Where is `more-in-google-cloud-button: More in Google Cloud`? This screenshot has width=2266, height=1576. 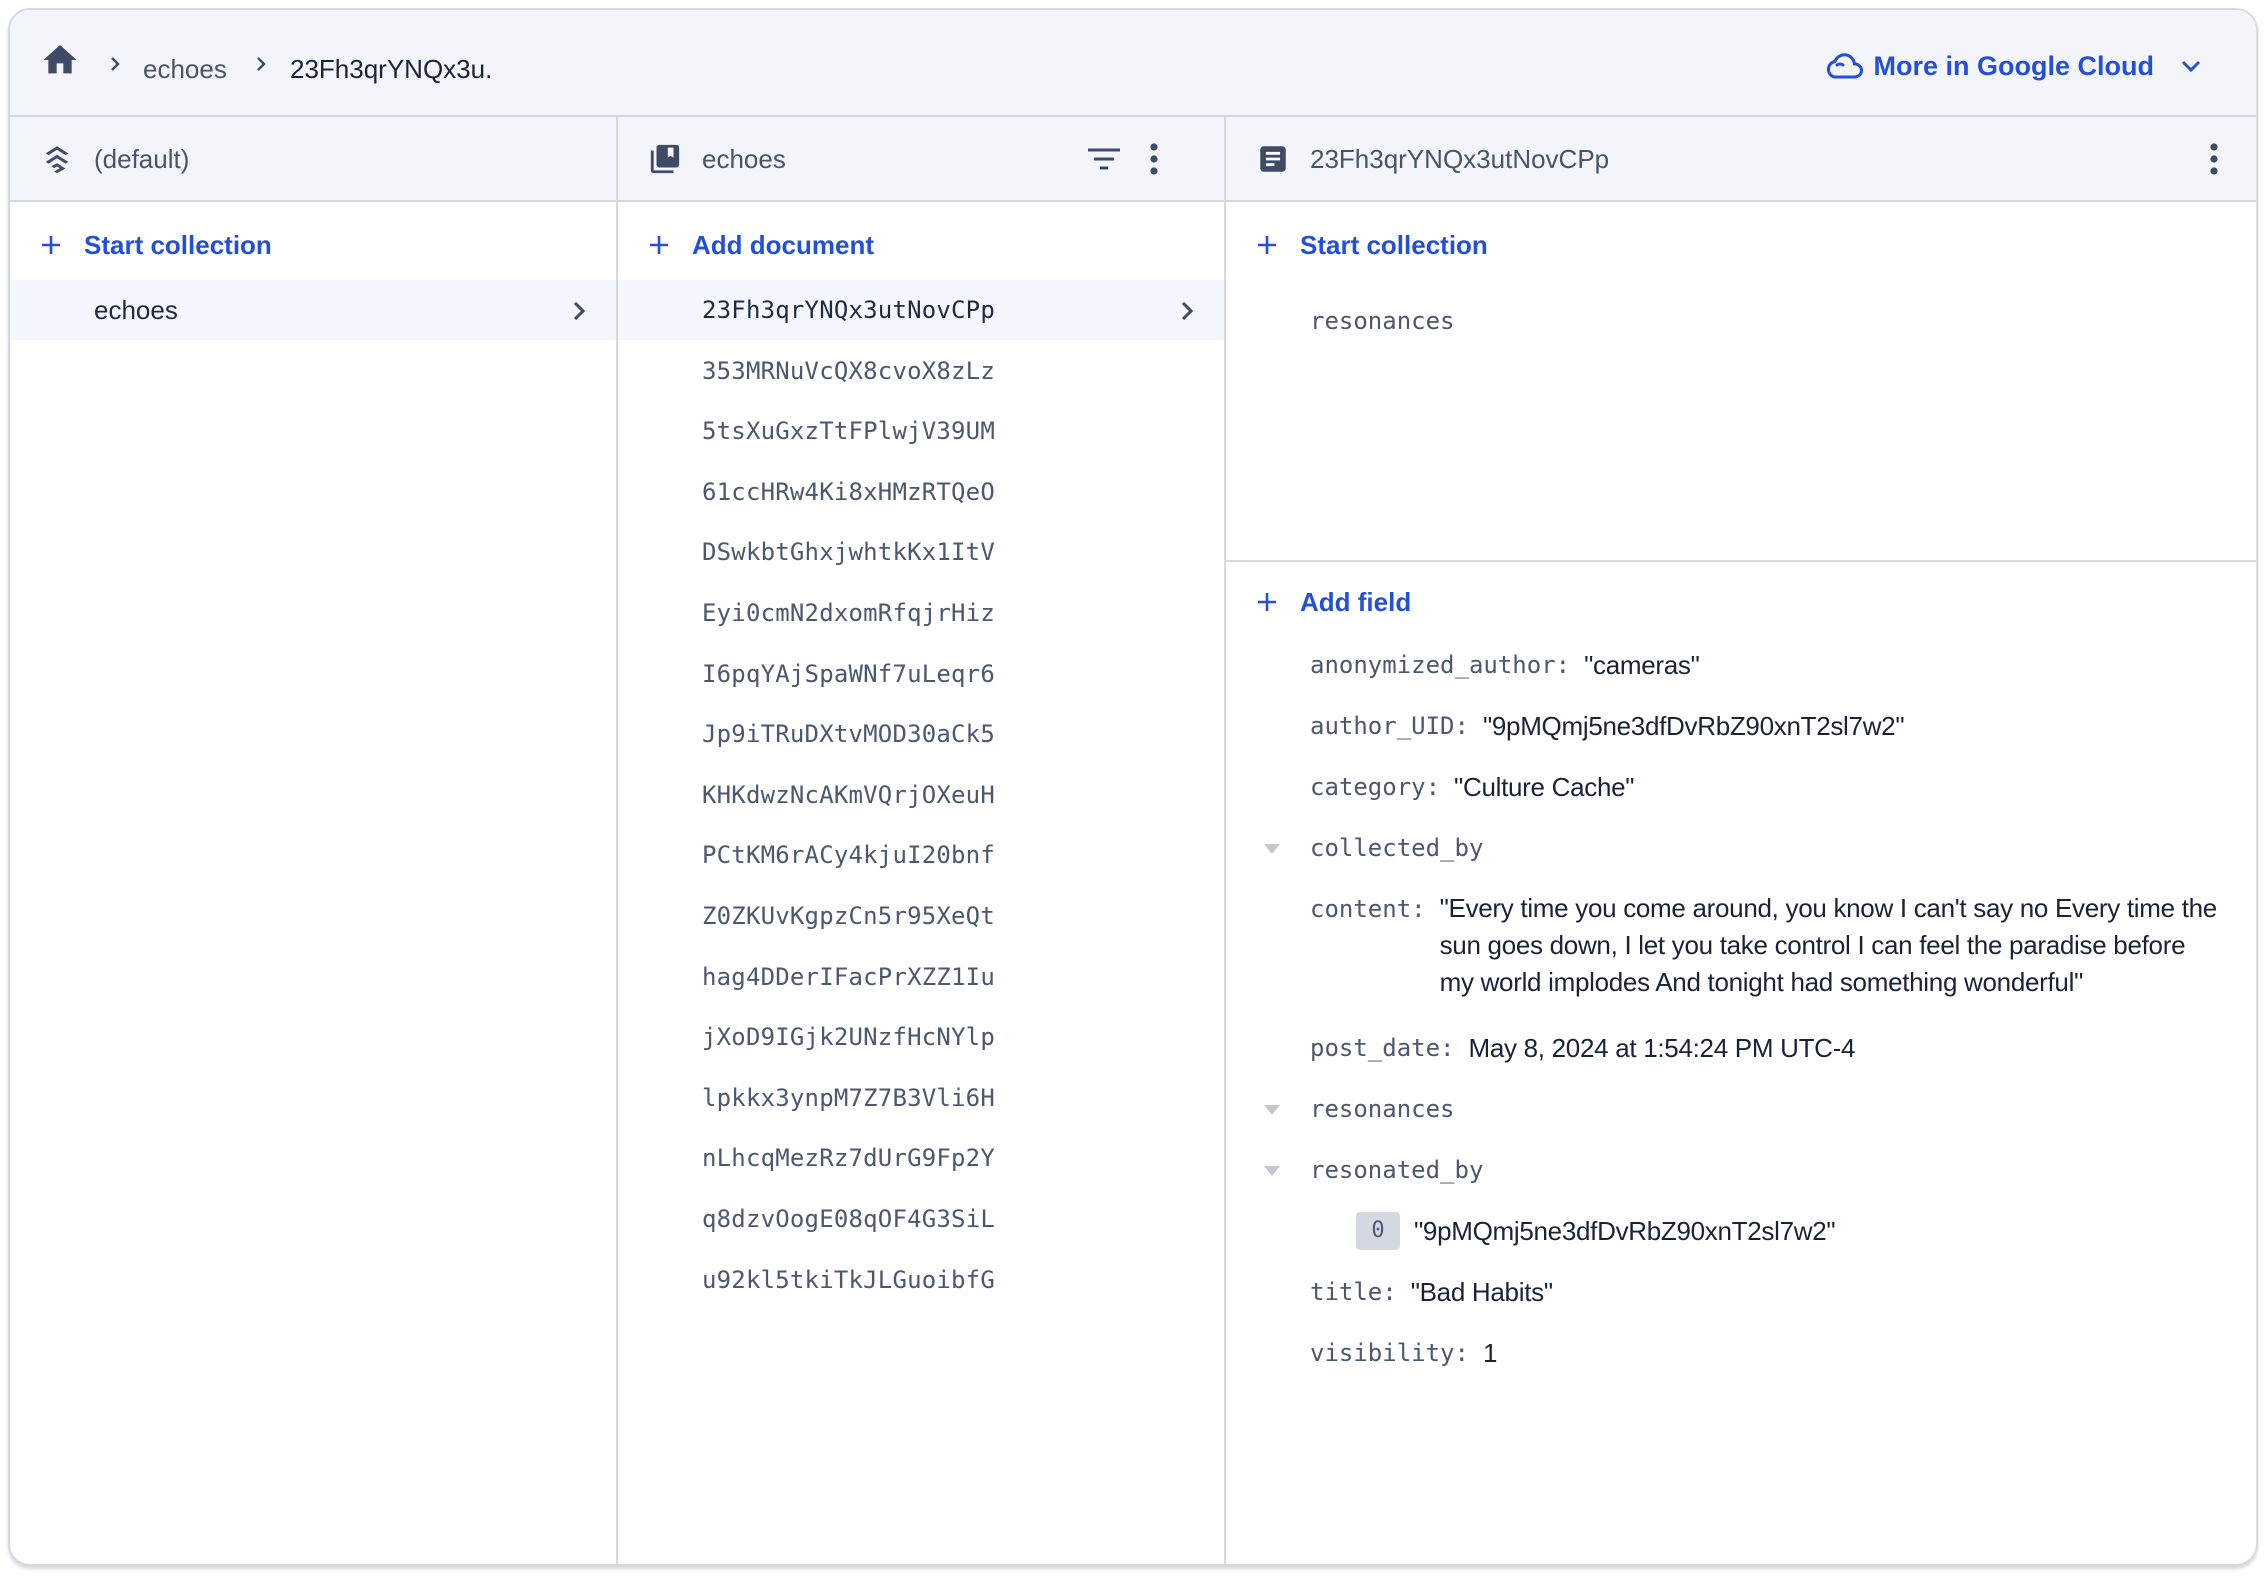
more-in-google-cloud-button: More in Google Cloud is located at coordinates (2018, 66).